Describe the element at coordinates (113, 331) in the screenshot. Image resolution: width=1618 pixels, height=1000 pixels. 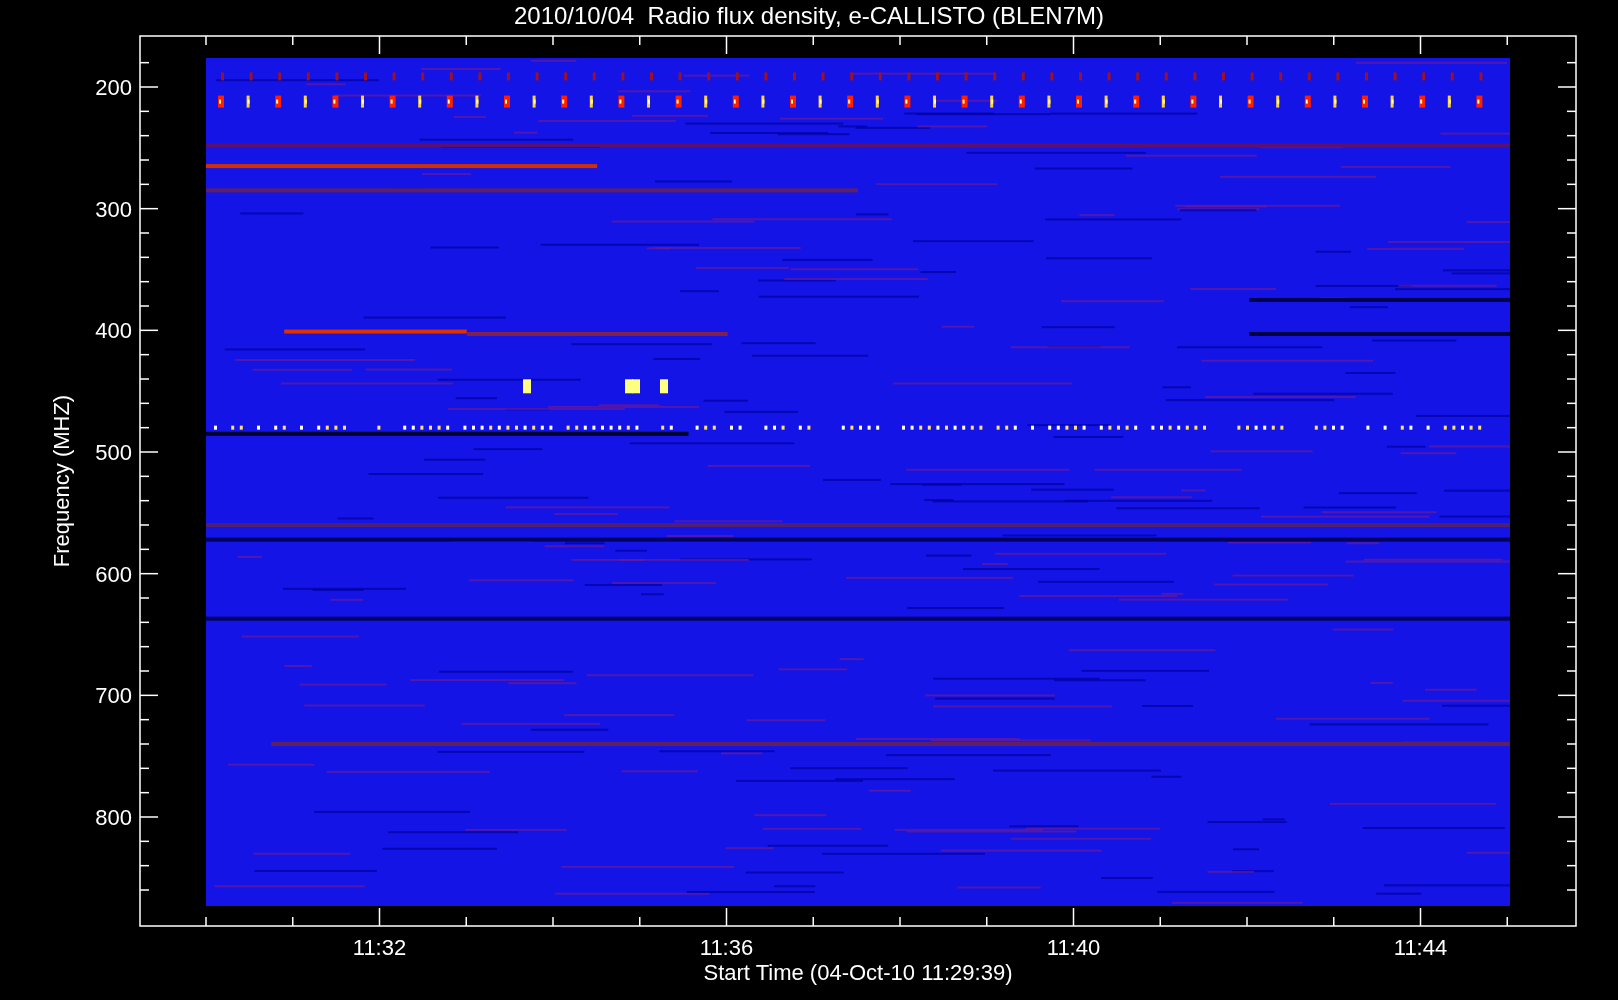
I see `y-tick-label: 400` at that location.